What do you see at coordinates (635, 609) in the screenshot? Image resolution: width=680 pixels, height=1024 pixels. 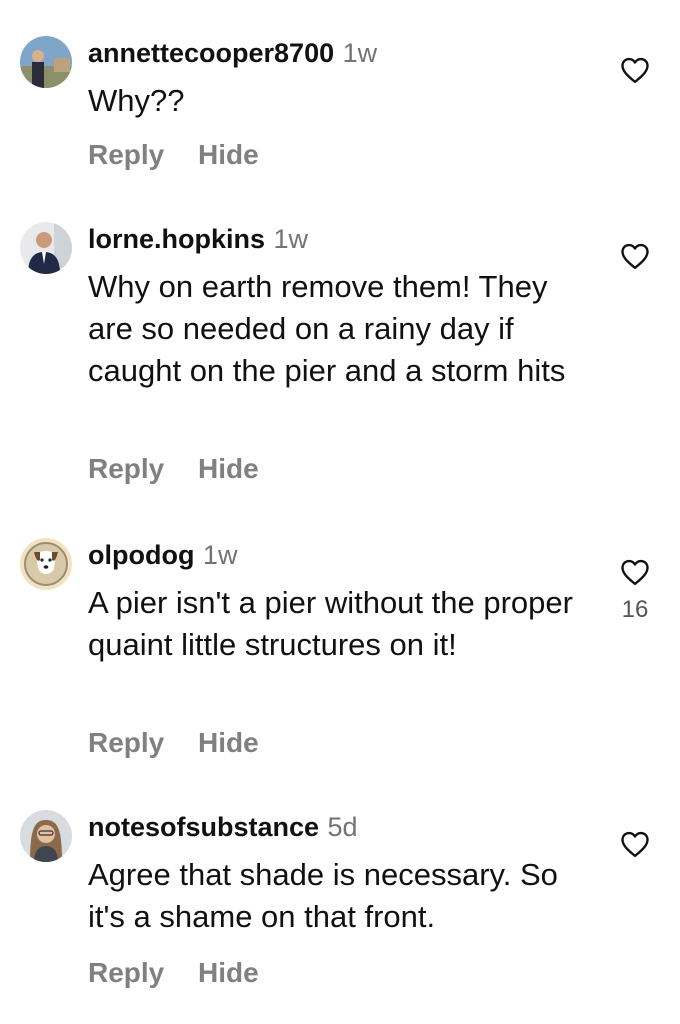 I see `like-count: 16` at bounding box center [635, 609].